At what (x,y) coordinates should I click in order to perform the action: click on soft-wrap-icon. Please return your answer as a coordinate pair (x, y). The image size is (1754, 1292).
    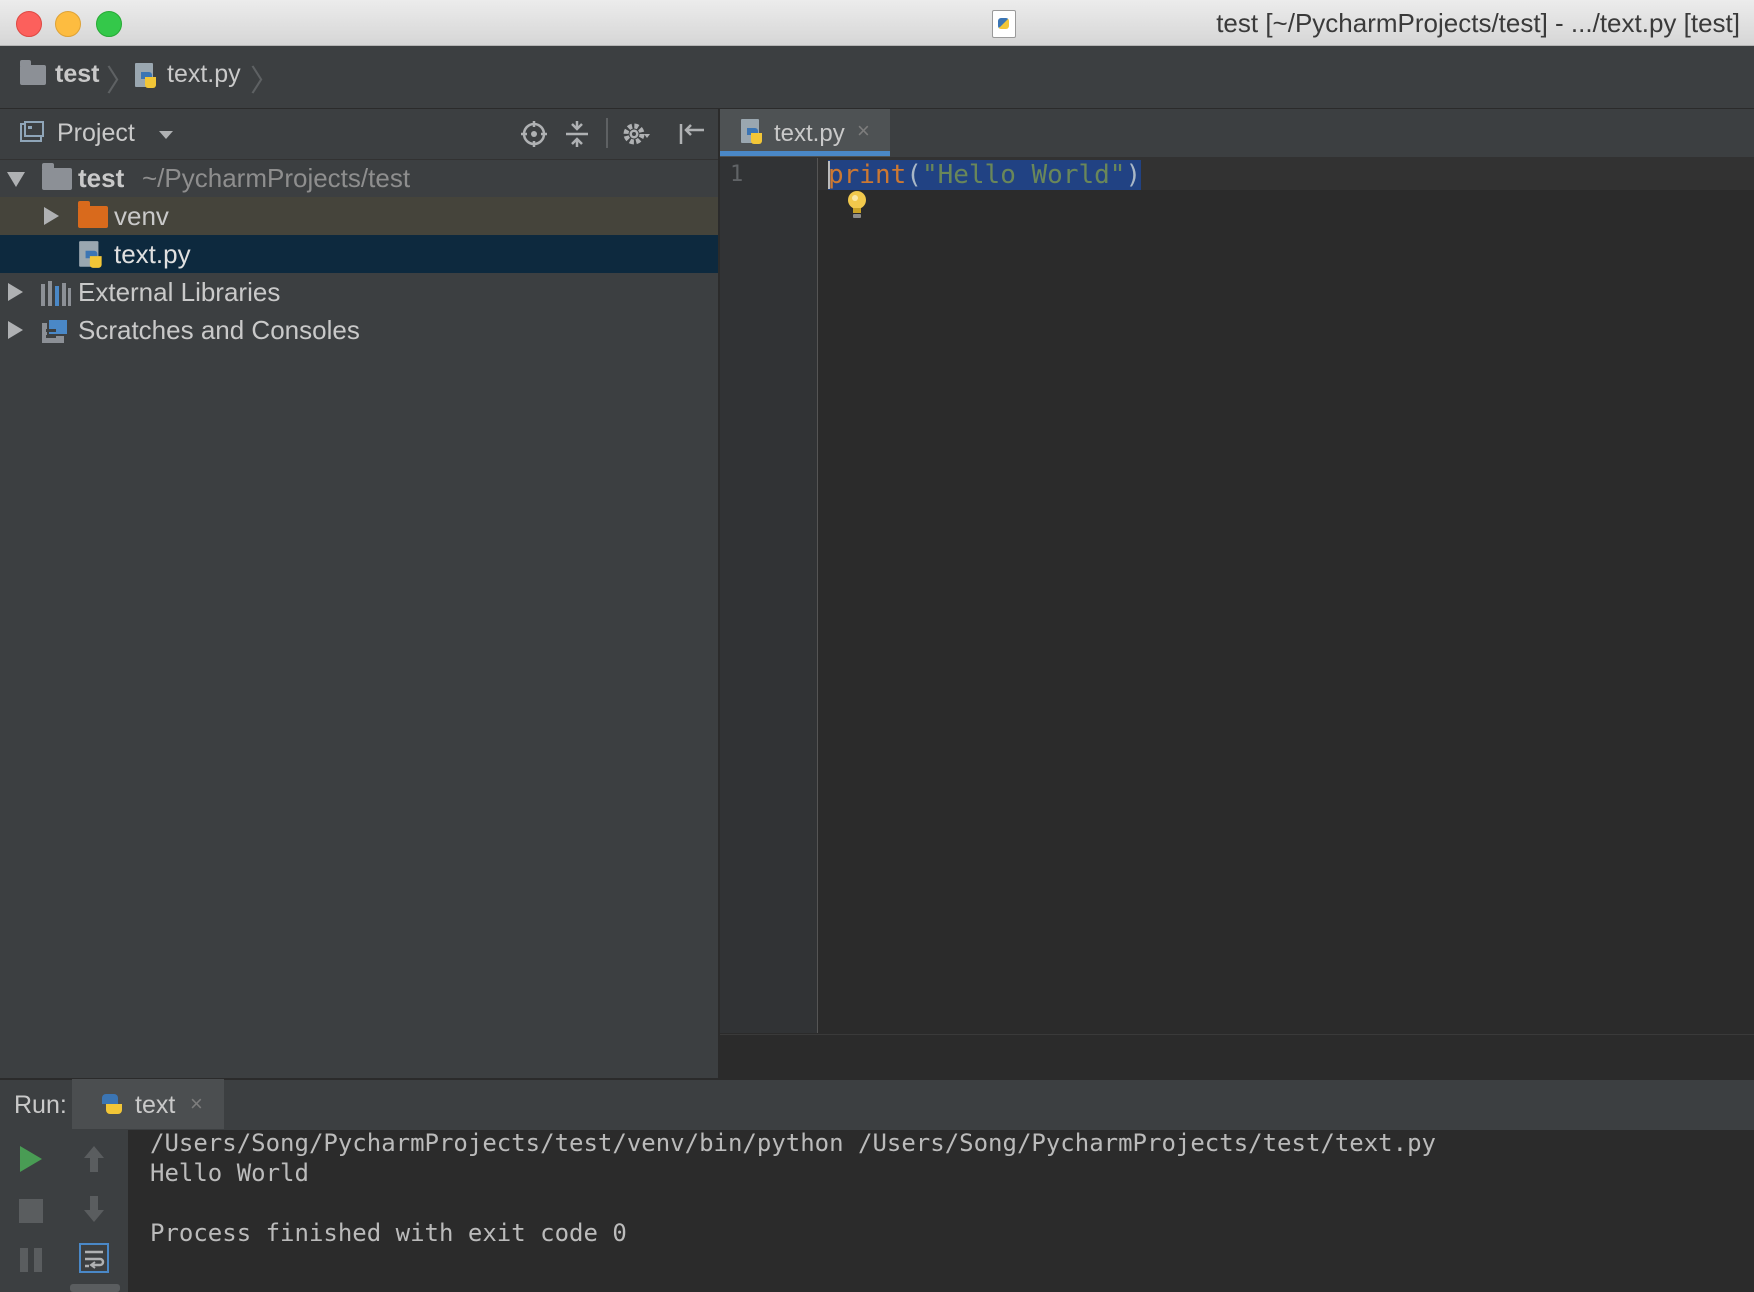
    Looking at the image, I should click on (94, 1258).